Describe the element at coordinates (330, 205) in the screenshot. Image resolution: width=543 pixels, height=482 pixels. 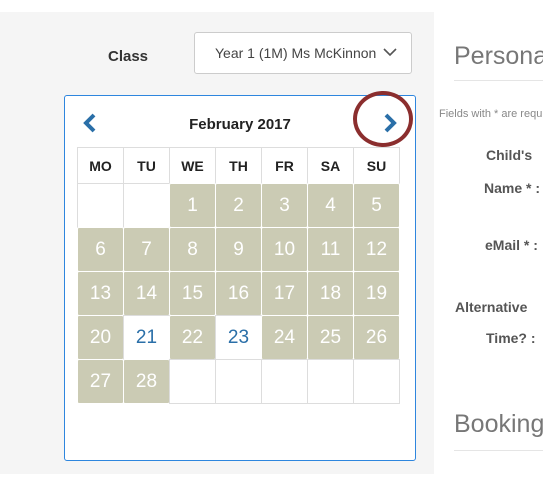
I see `calendar-day: 4` at that location.